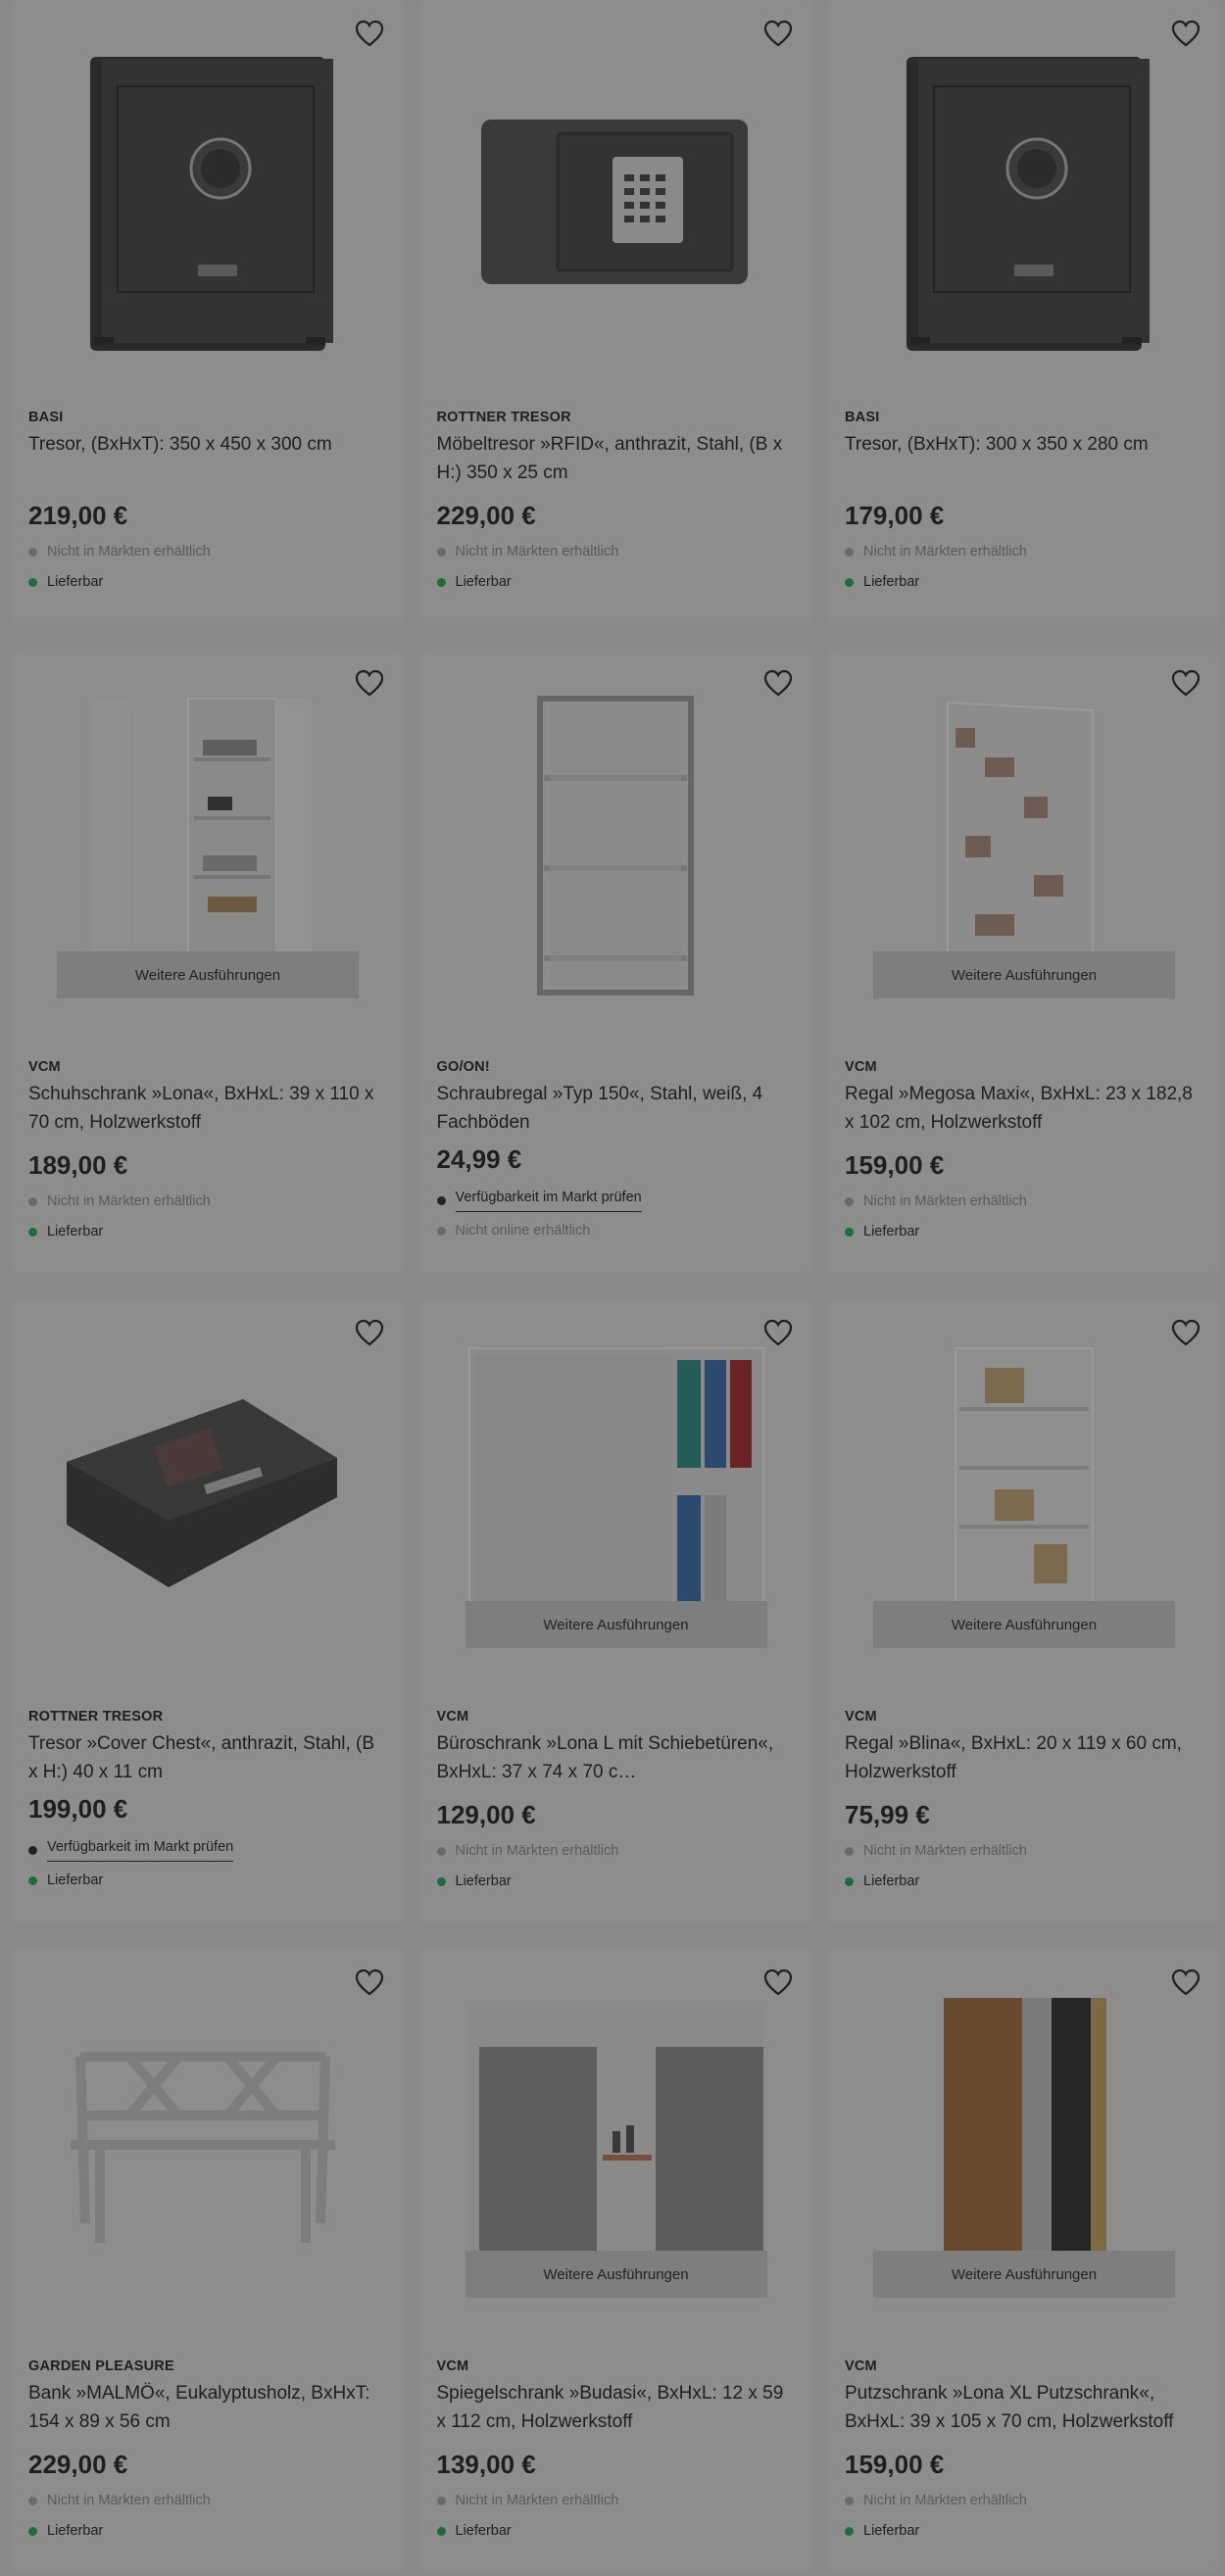  Describe the element at coordinates (486, 1814) in the screenshot. I see `product-price: 129,00 €` at that location.